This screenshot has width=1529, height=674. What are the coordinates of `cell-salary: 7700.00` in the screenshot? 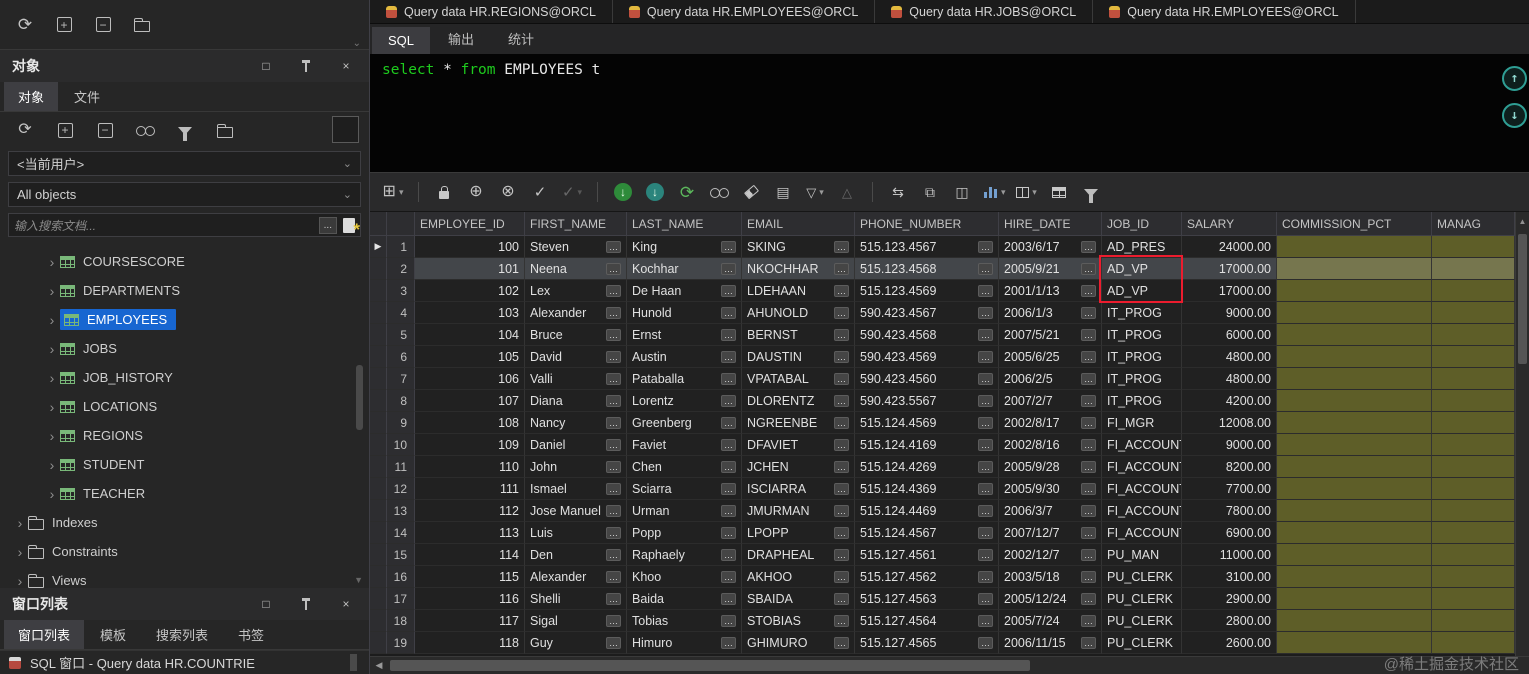 It's located at (1229, 489).